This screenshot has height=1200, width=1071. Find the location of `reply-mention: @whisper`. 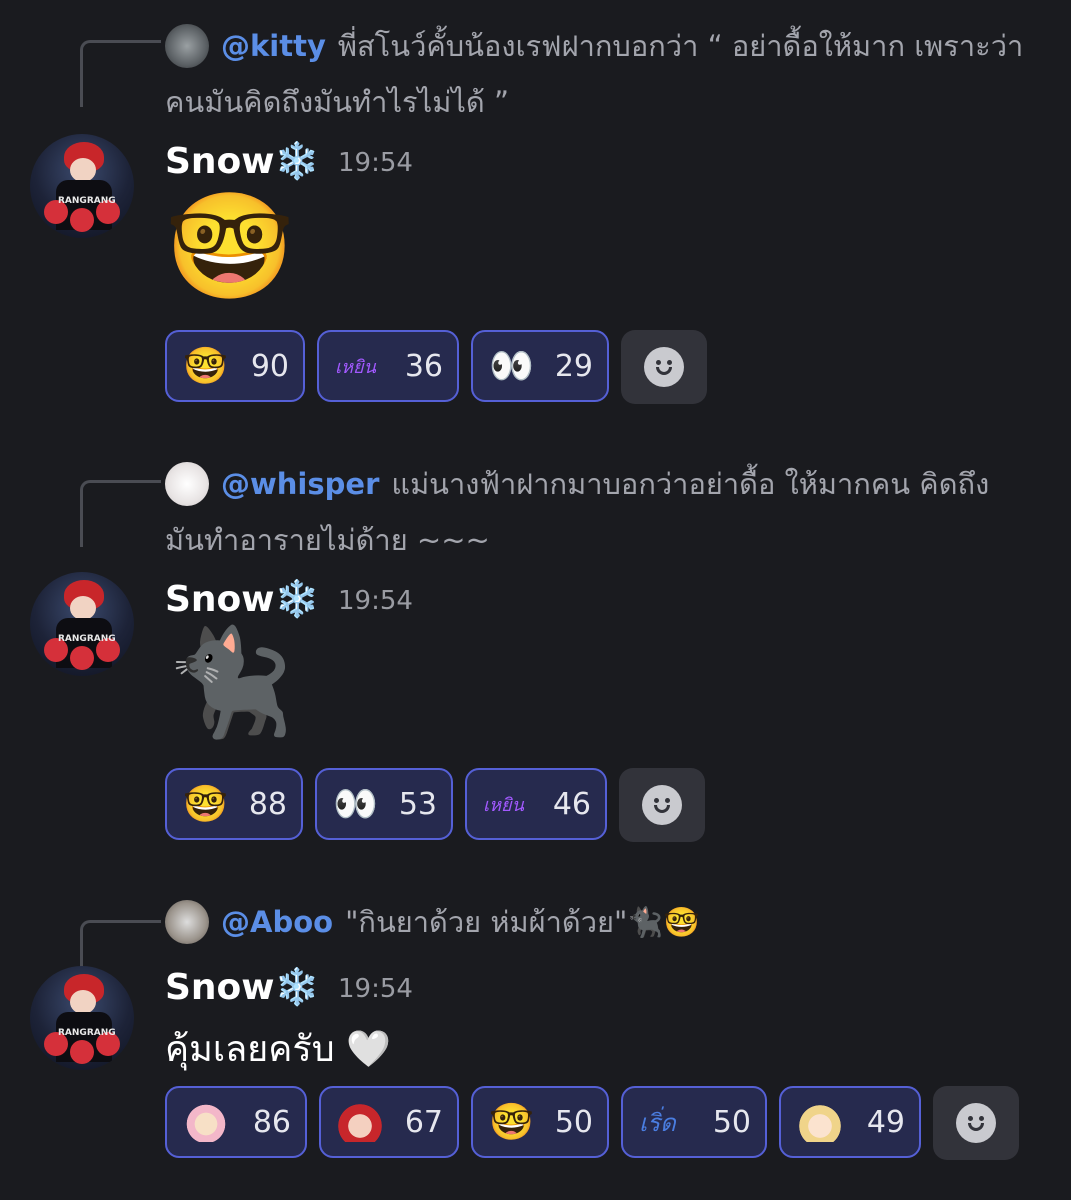

reply-mention: @whisper is located at coordinates (272, 484).